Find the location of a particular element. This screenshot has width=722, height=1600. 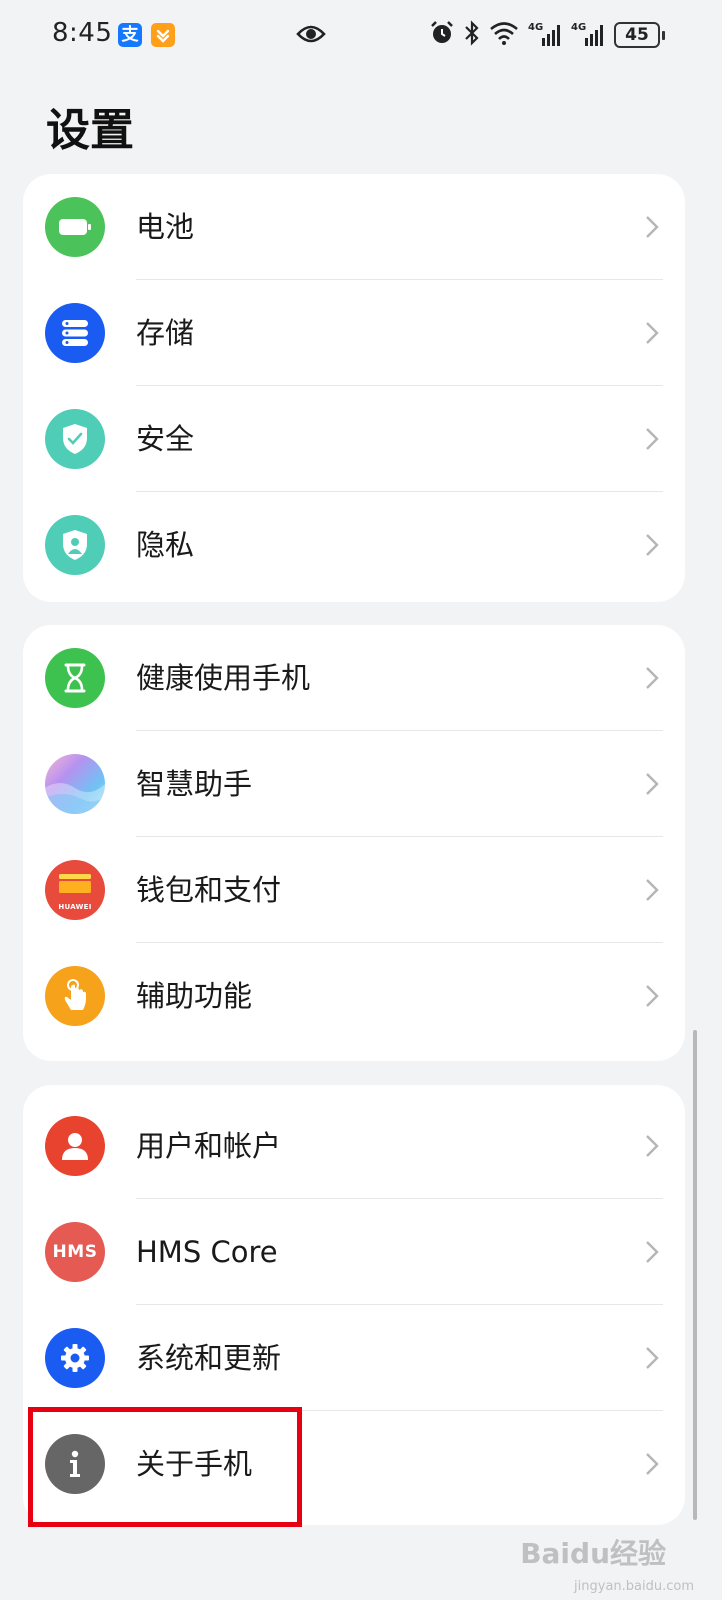

bluetooth-icon is located at coordinates (472, 35).